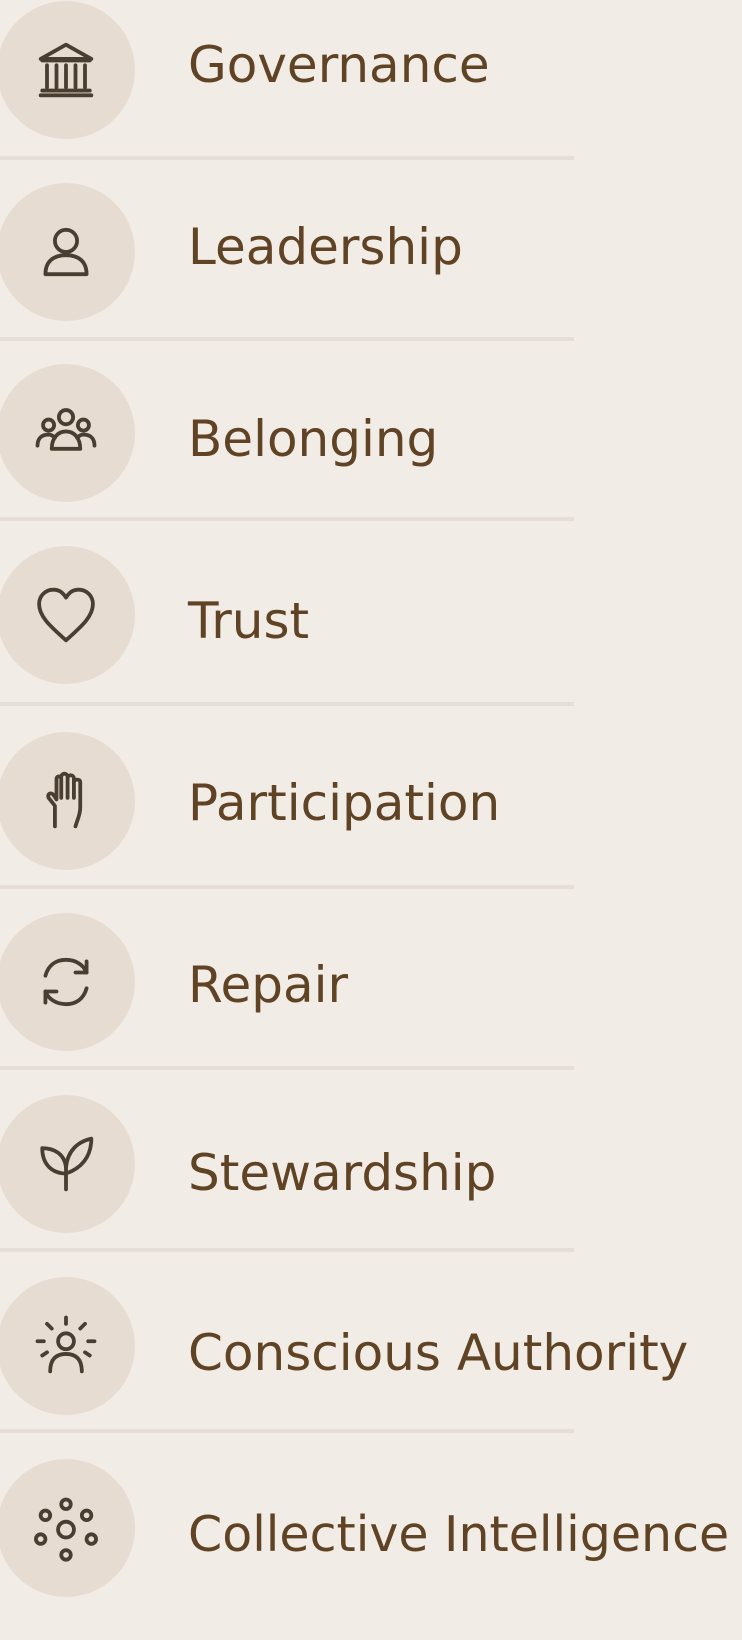  I want to click on radiant-person-icon, so click(66, 1344).